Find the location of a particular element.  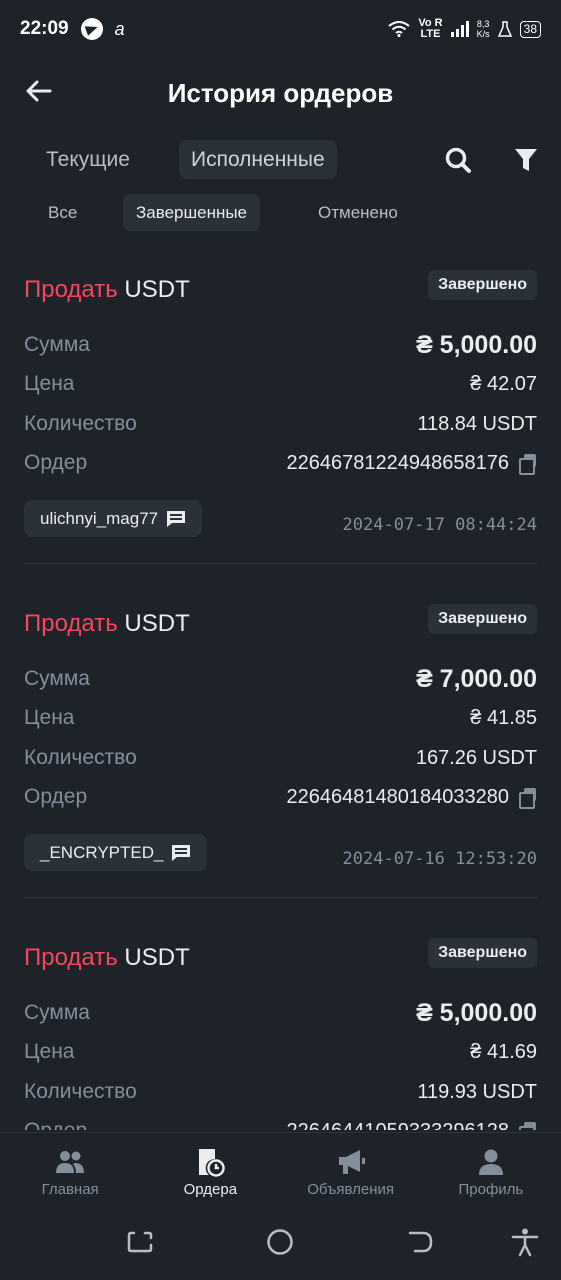

network-bottom: LTE is located at coordinates (430, 34).